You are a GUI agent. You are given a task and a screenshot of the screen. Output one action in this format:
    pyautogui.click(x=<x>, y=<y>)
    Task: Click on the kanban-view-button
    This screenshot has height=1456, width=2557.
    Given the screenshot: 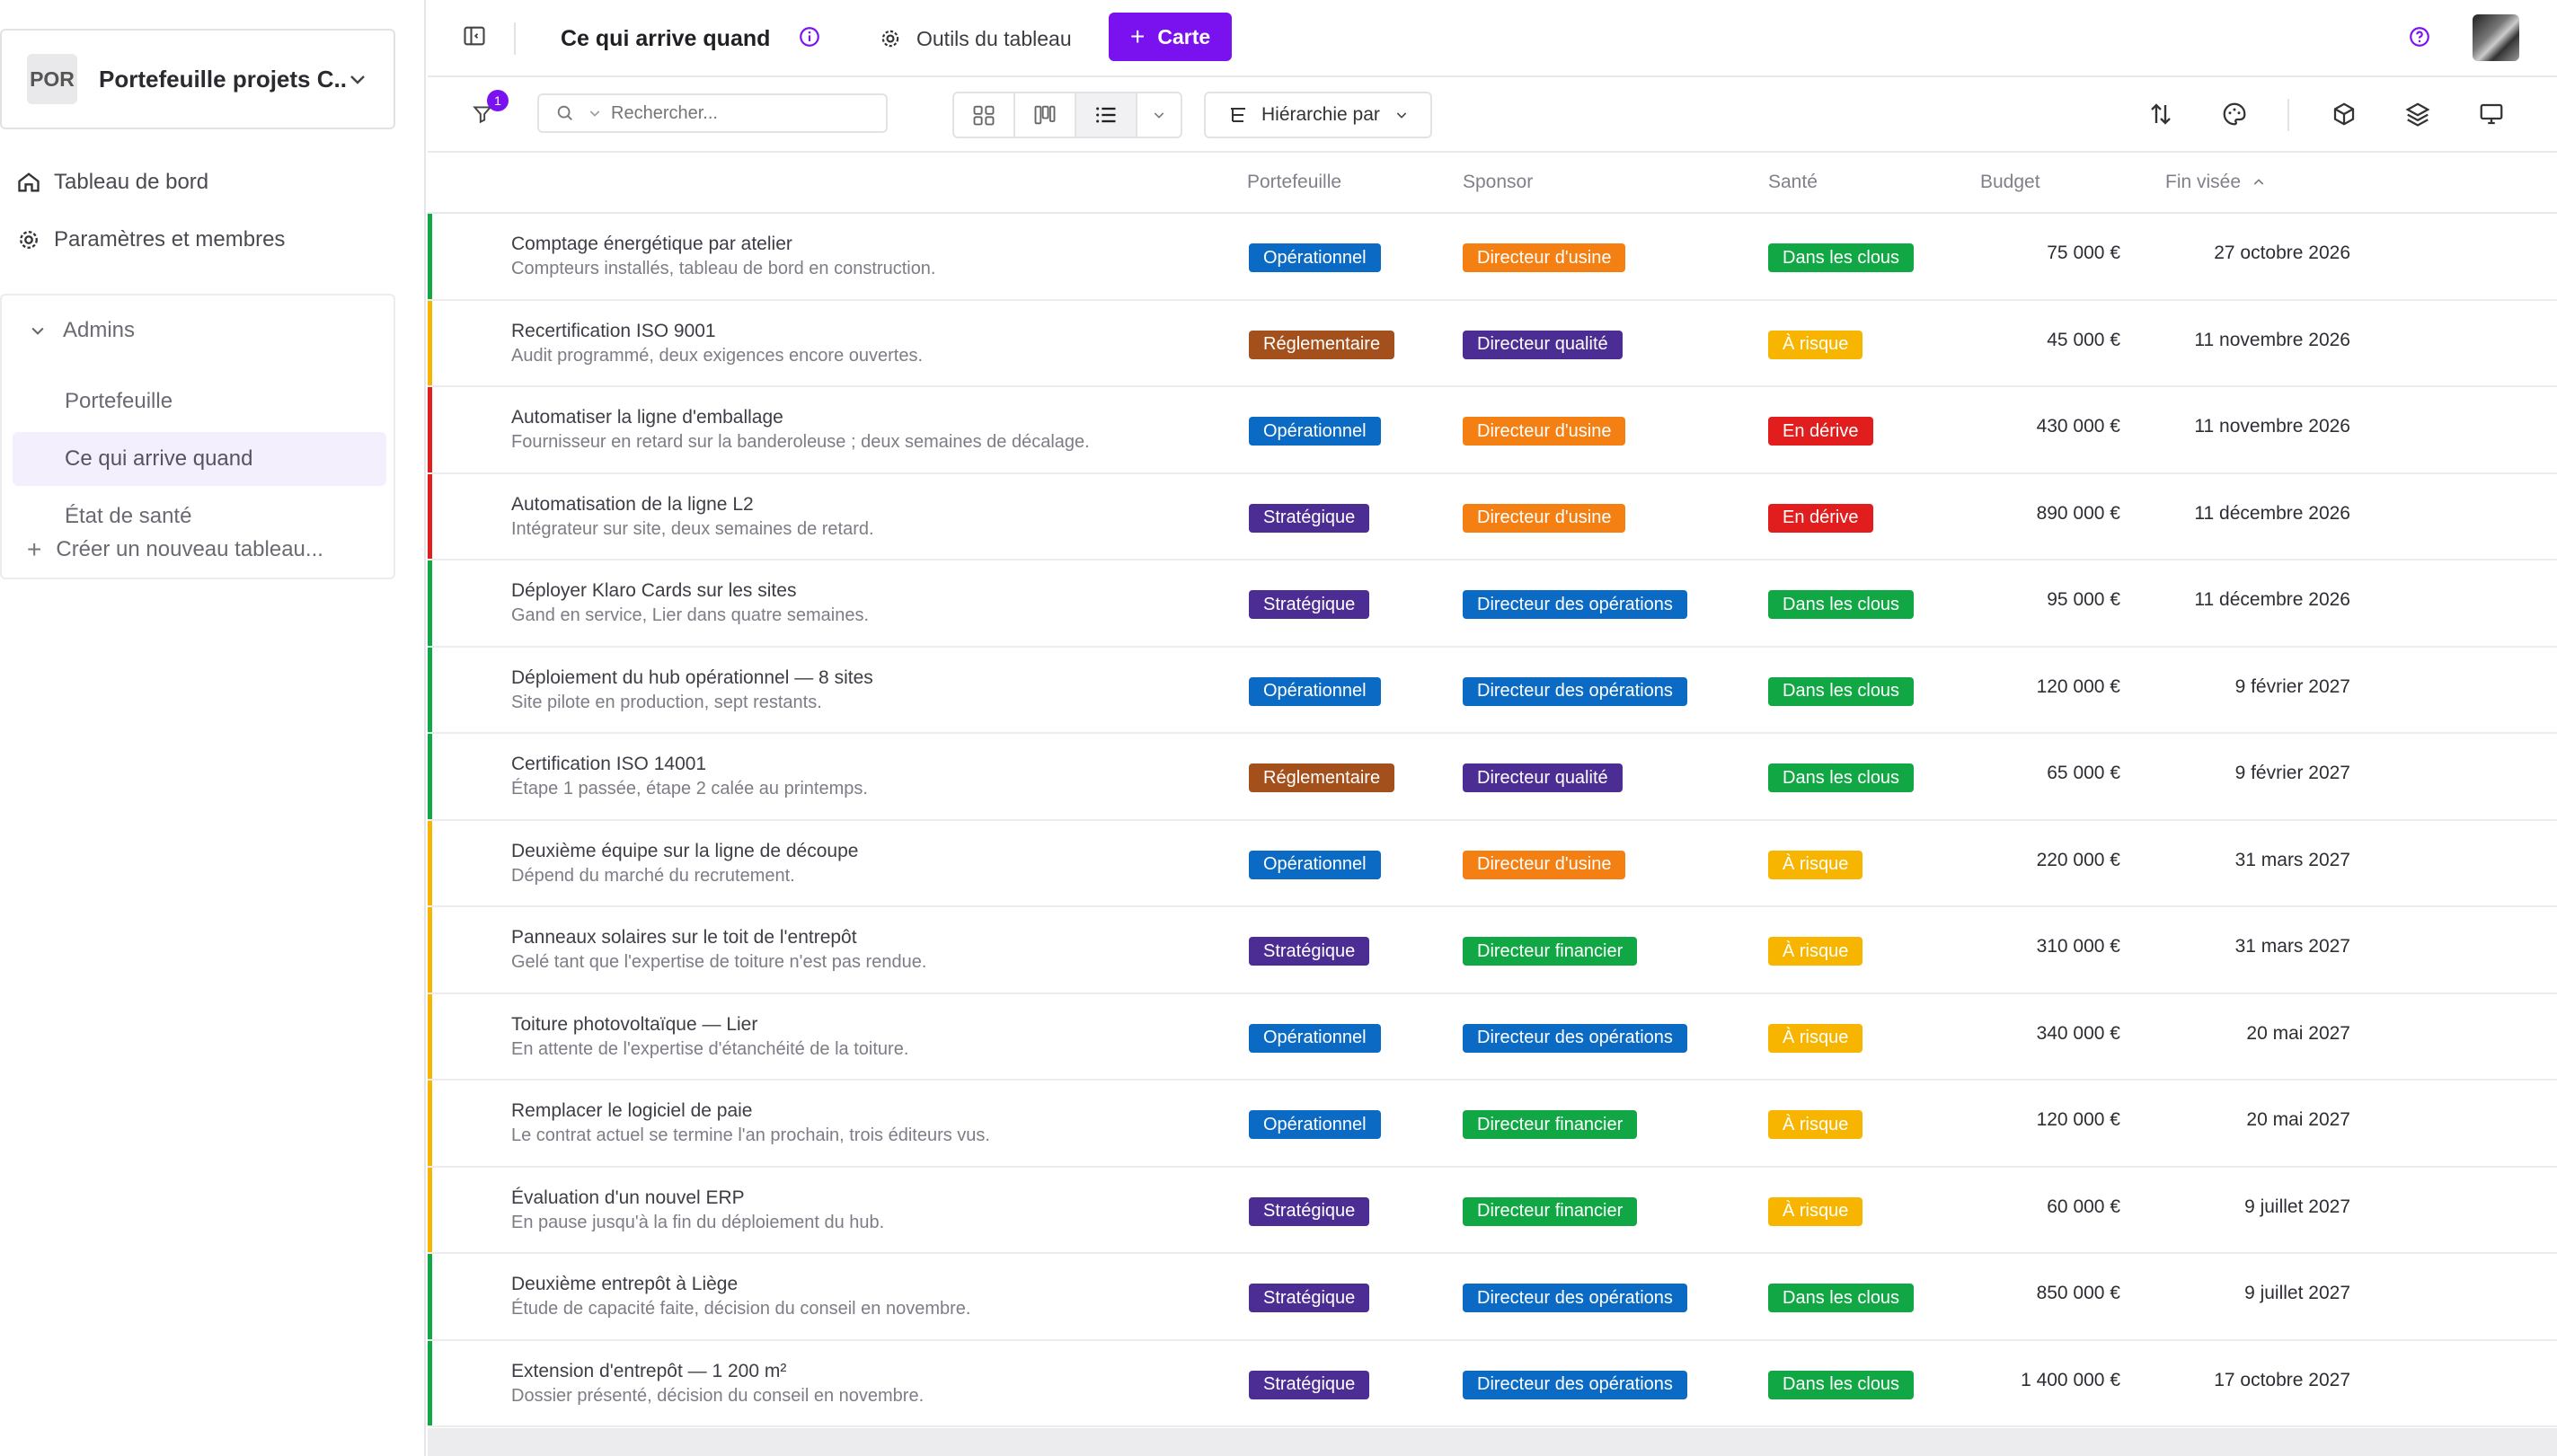 What is the action you would take?
    pyautogui.click(x=1045, y=115)
    